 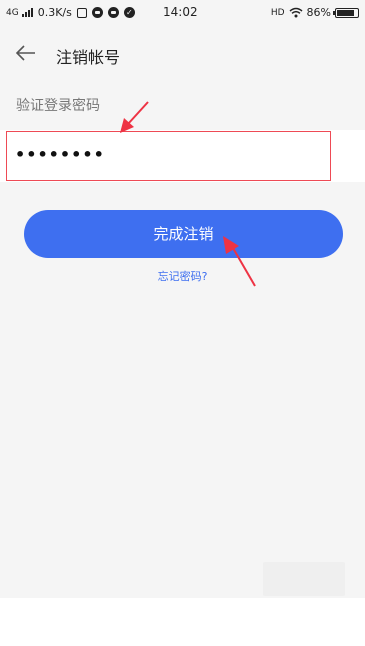 I want to click on header-bar: 注销帐号, so click(x=182, y=53).